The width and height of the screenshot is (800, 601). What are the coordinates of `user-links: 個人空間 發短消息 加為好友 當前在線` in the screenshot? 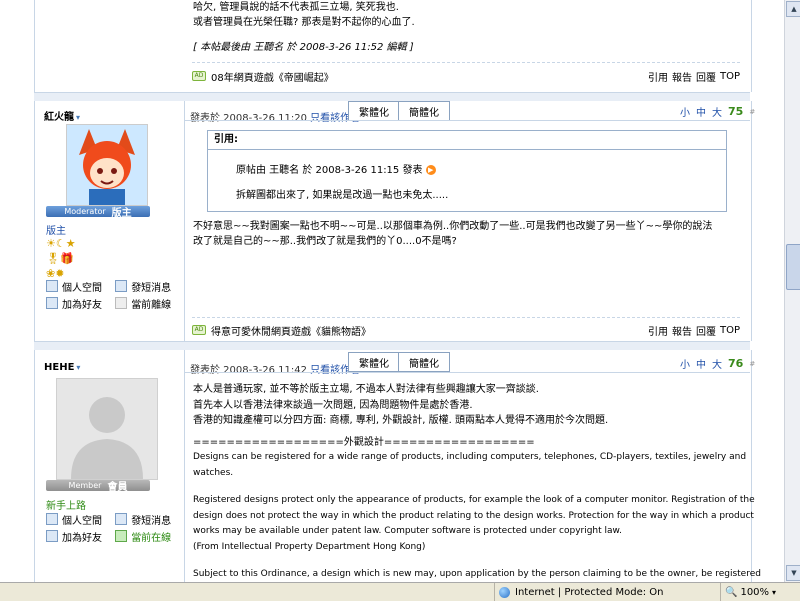 It's located at (108, 530).